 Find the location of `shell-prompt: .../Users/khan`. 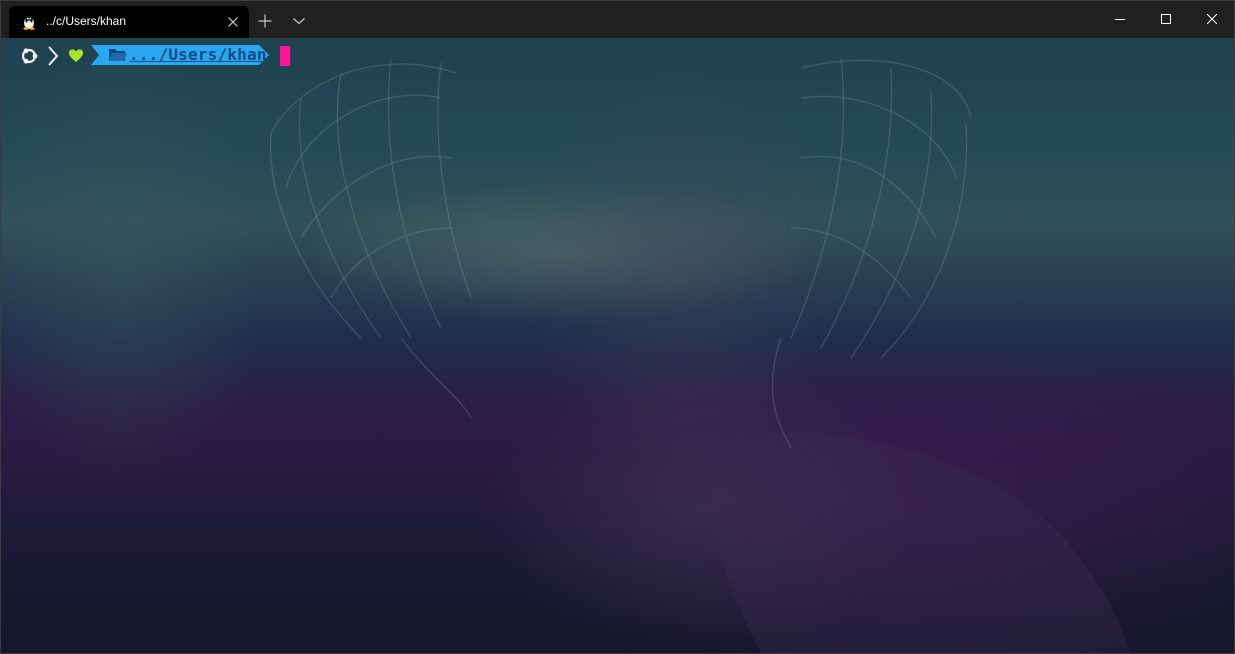

shell-prompt: .../Users/khan is located at coordinates (201, 56).